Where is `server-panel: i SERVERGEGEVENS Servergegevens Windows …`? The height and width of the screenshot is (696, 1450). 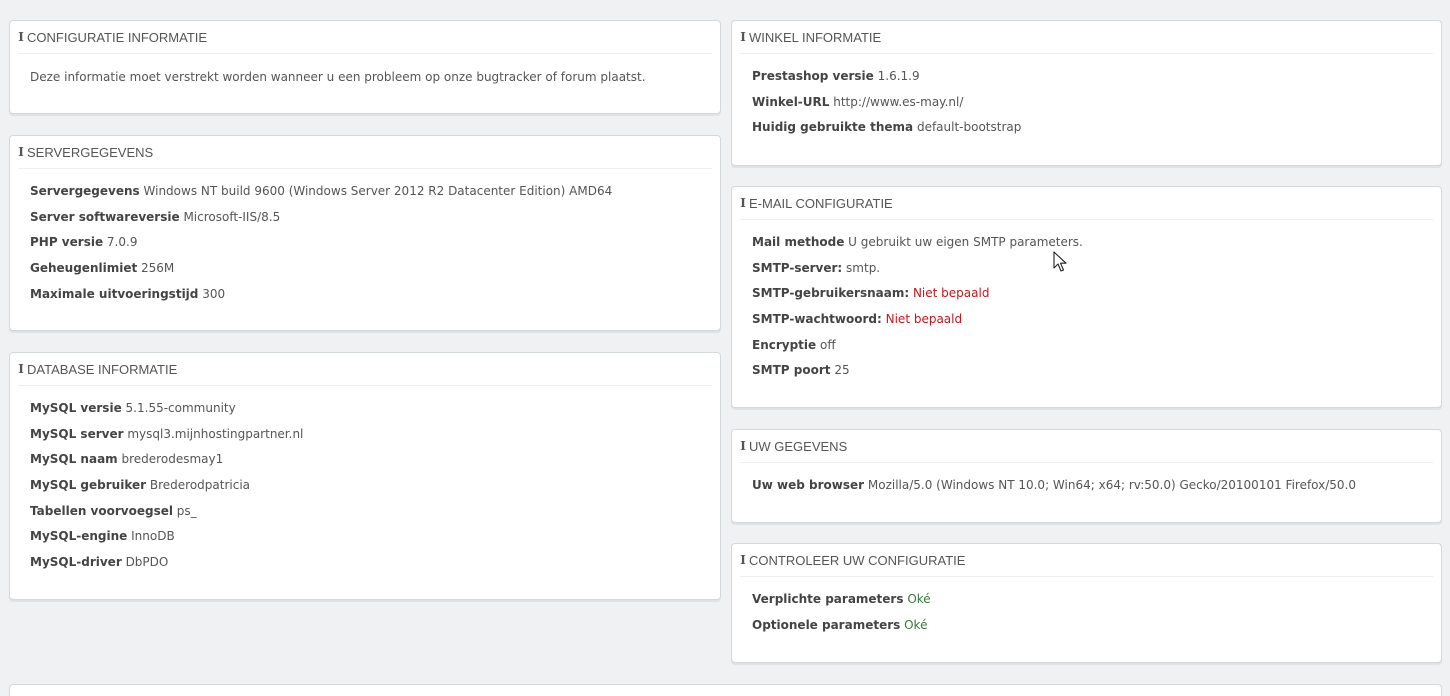 server-panel: i SERVERGEGEVENS Servergegevens Windows … is located at coordinates (365, 233).